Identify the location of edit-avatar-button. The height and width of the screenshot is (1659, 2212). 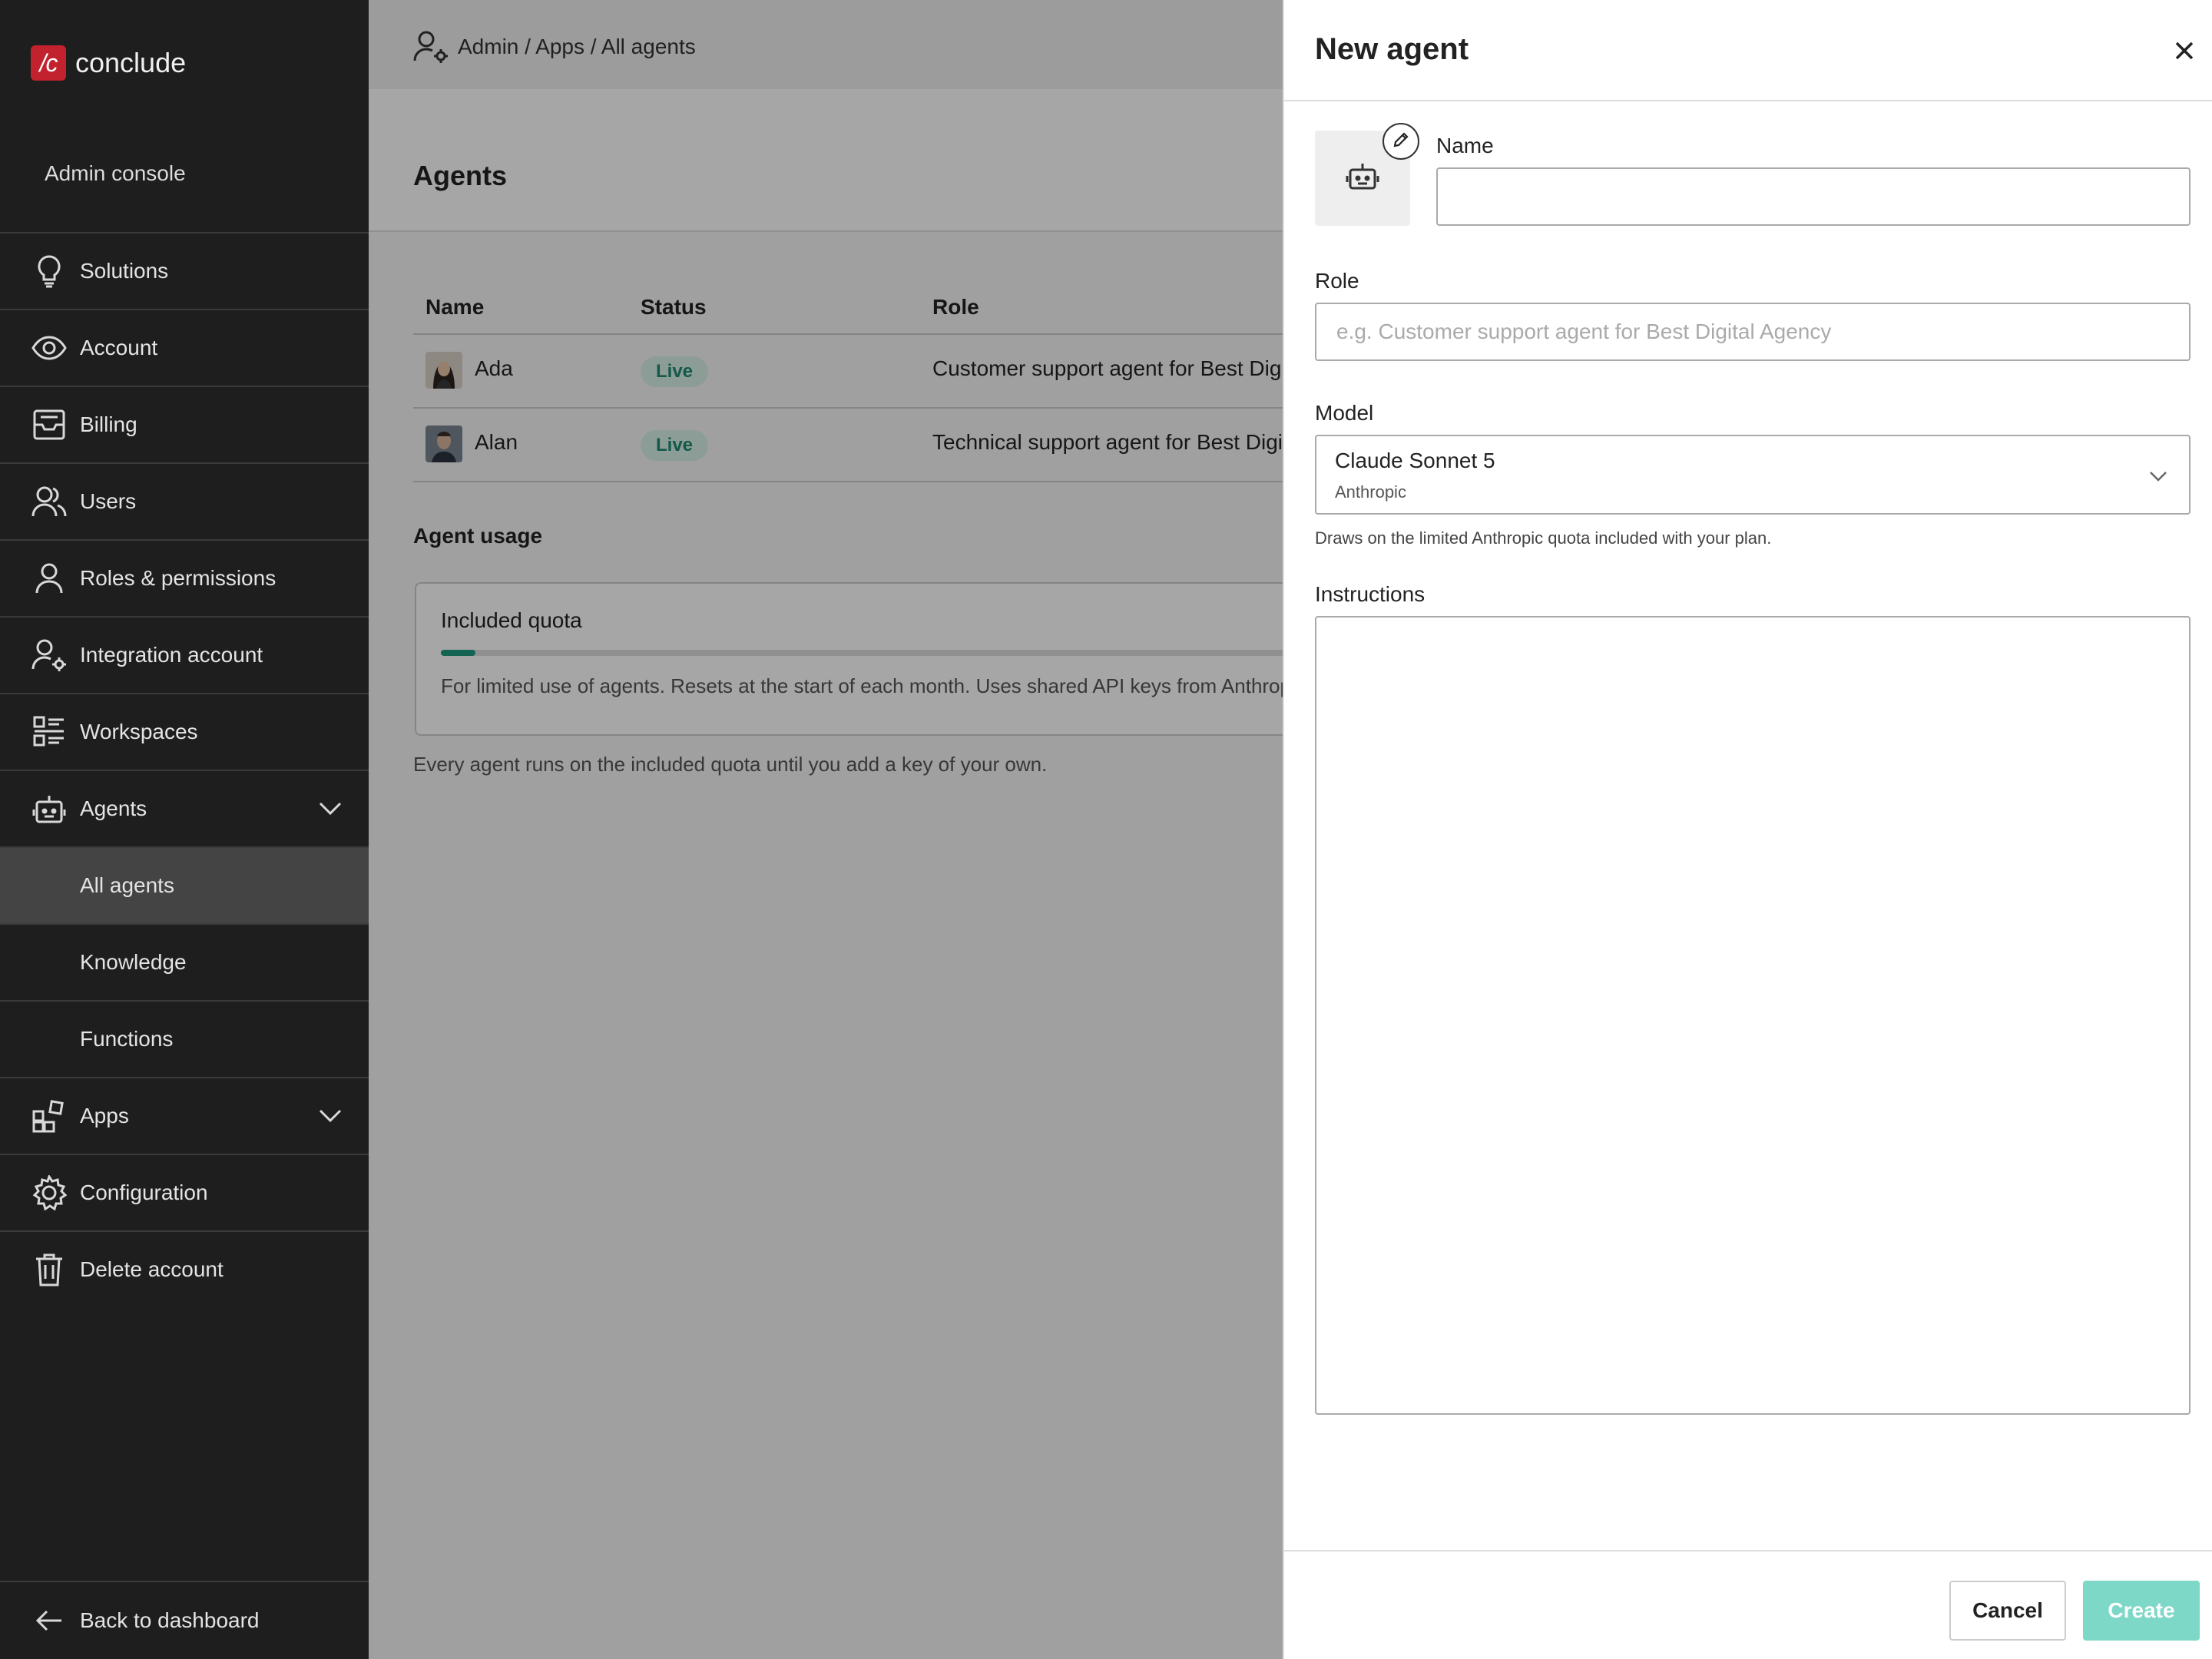
(1401, 141).